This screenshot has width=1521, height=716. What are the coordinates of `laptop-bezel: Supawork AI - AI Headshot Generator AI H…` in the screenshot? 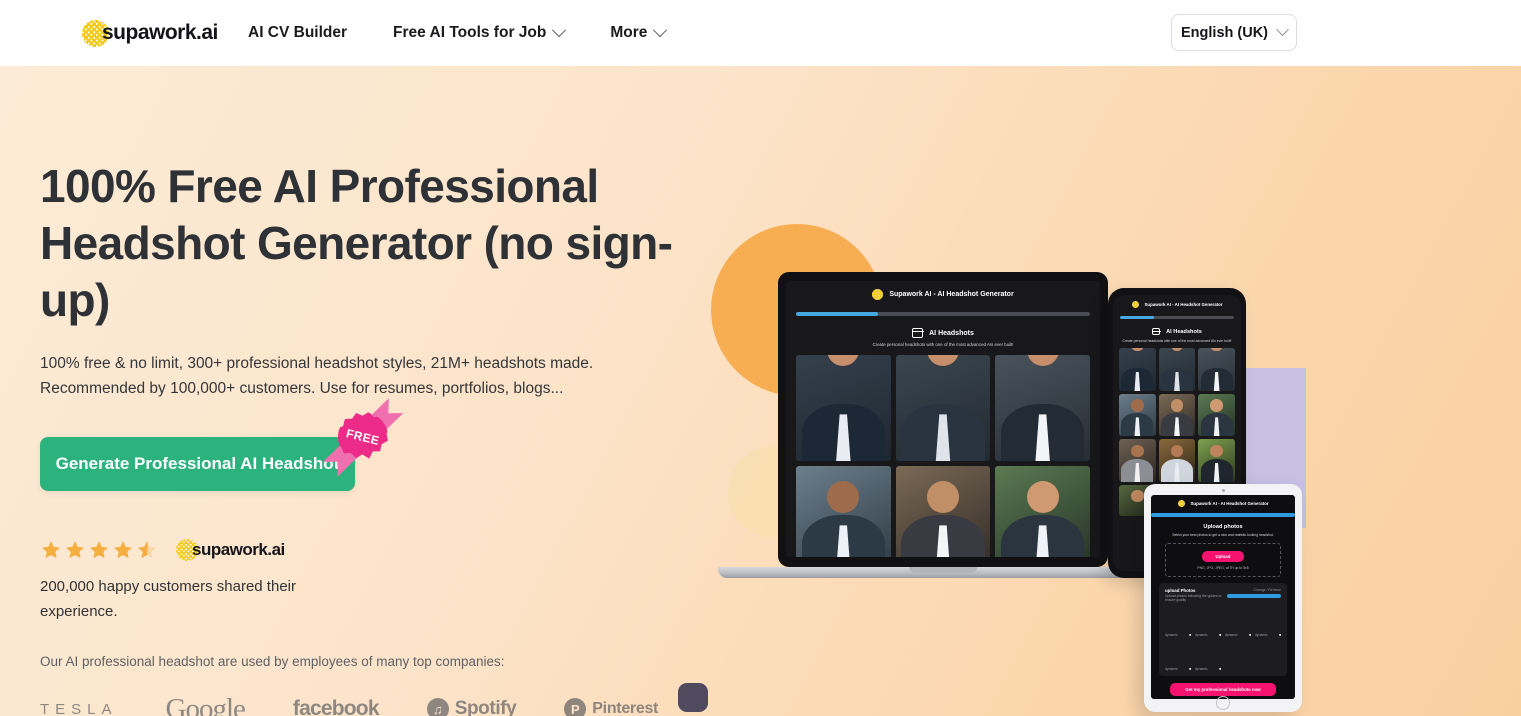 It's located at (943, 419).